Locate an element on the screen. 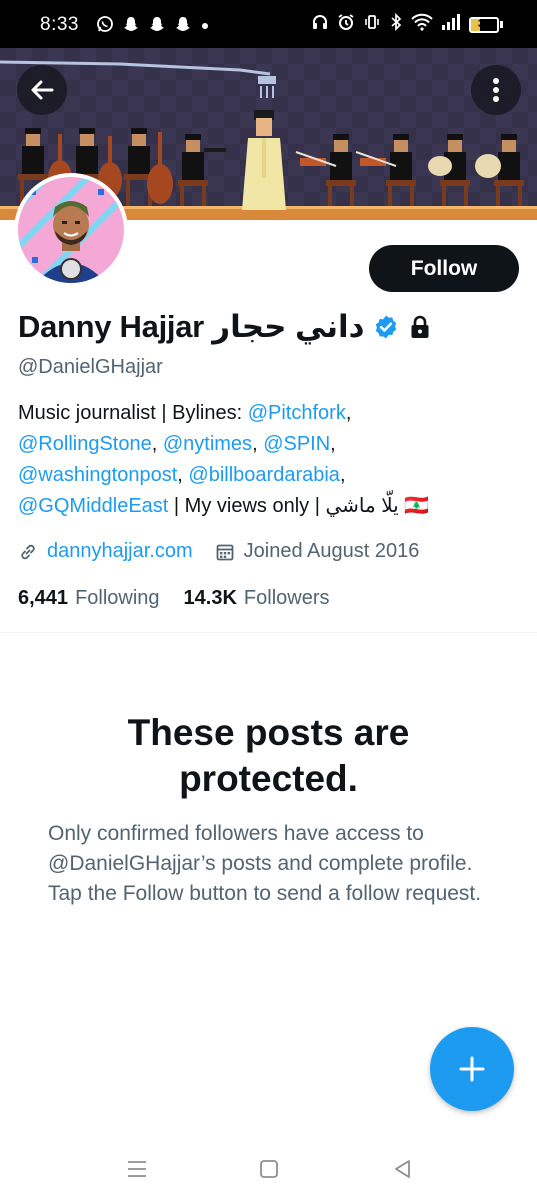 This screenshot has width=537, height=1200. signal-icon is located at coordinates (451, 24).